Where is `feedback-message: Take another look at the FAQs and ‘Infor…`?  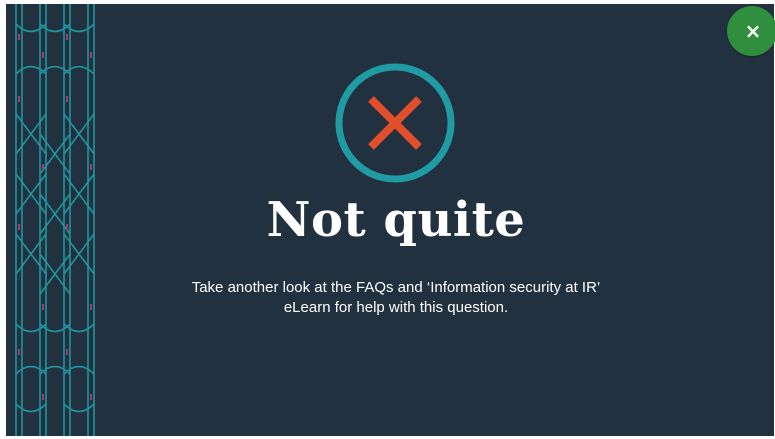
feedback-message: Take another look at the FAQs and ‘Infor… is located at coordinates (396, 298).